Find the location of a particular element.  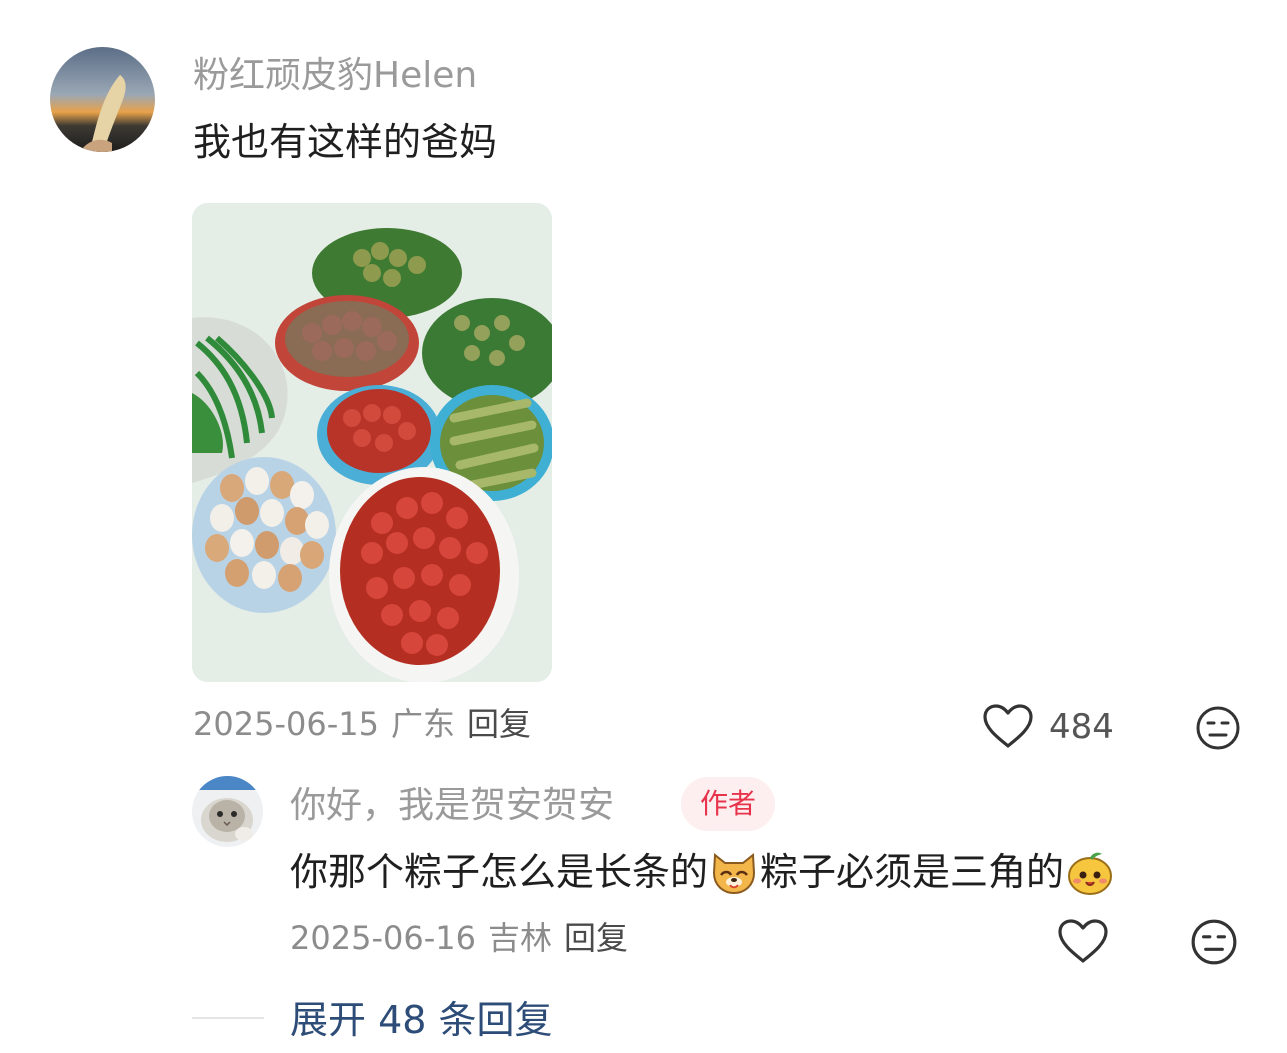

produce-photo is located at coordinates (372, 442).